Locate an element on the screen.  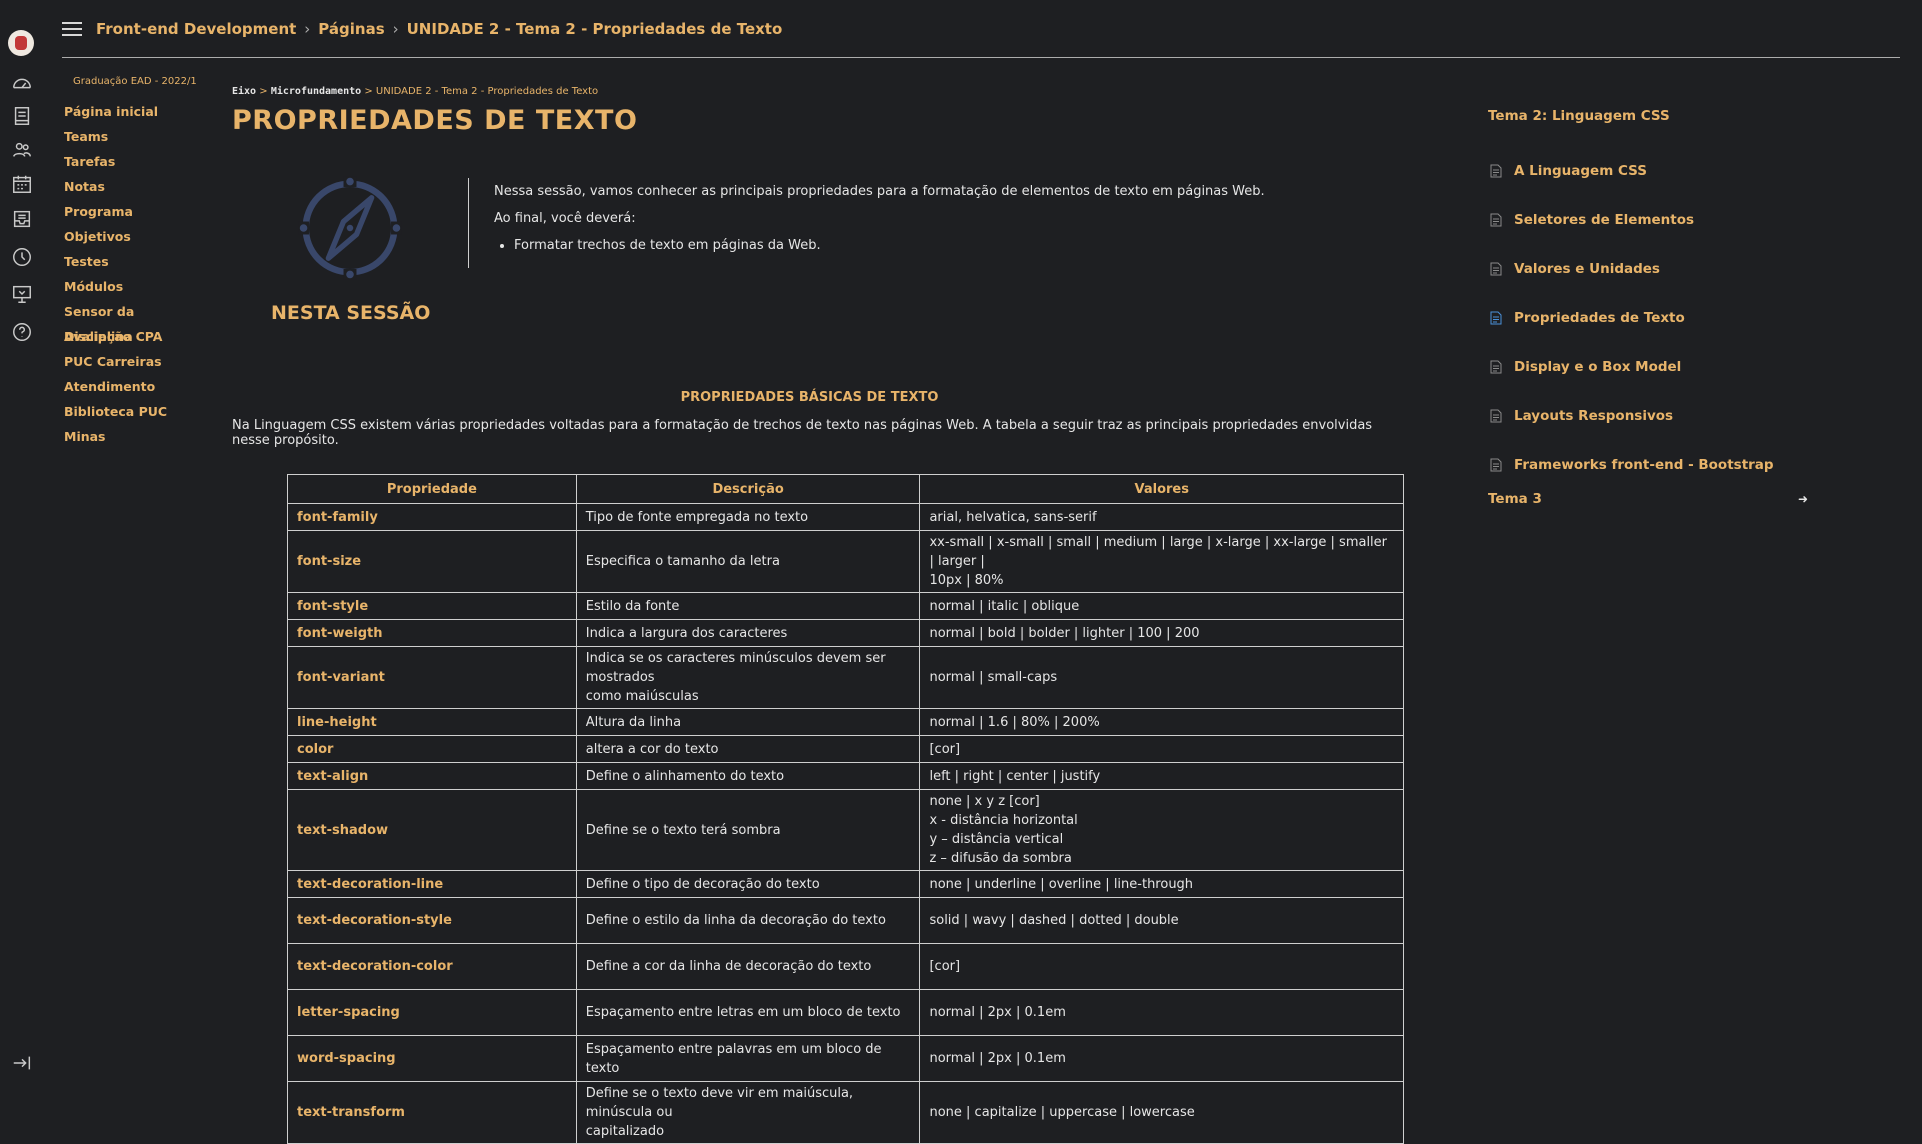
property-cell: text-decoration-color is located at coordinates (432, 966).